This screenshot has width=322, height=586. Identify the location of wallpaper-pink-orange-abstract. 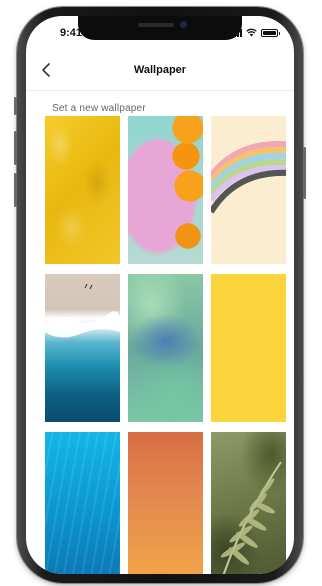
(165, 190).